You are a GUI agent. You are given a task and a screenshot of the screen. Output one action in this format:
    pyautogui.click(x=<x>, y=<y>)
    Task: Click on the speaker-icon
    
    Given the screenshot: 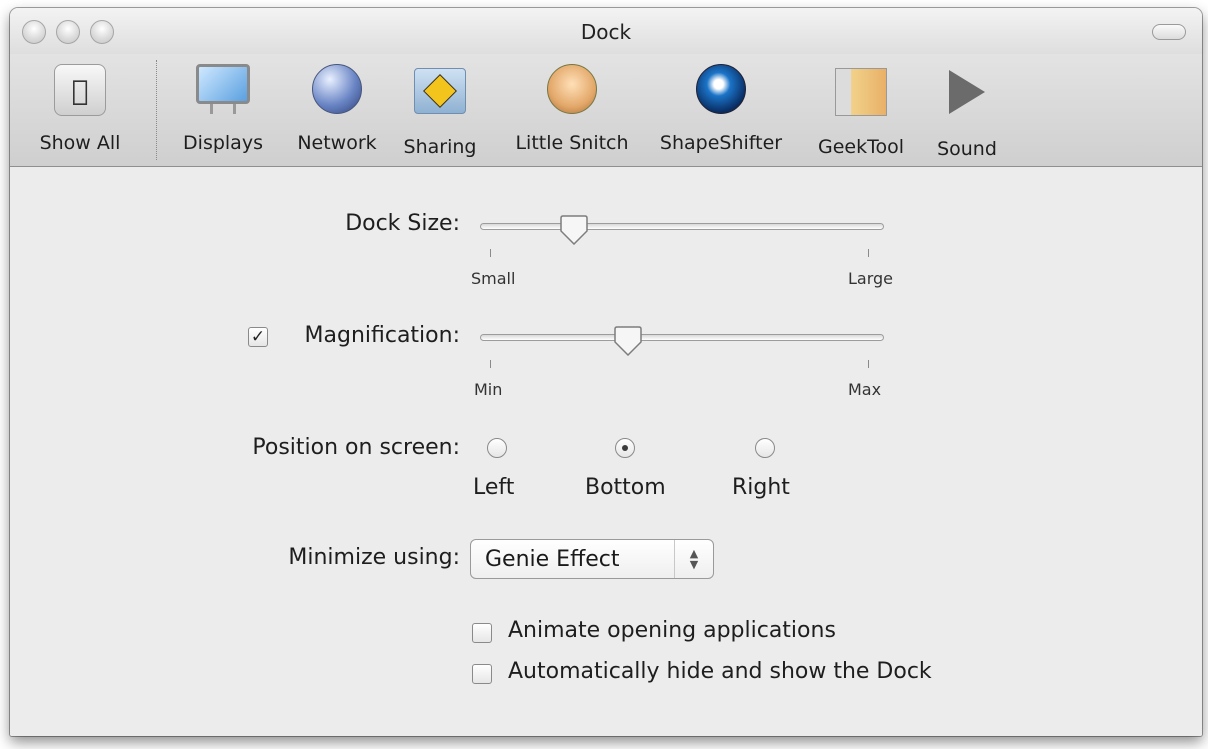 What is the action you would take?
    pyautogui.click(x=967, y=92)
    